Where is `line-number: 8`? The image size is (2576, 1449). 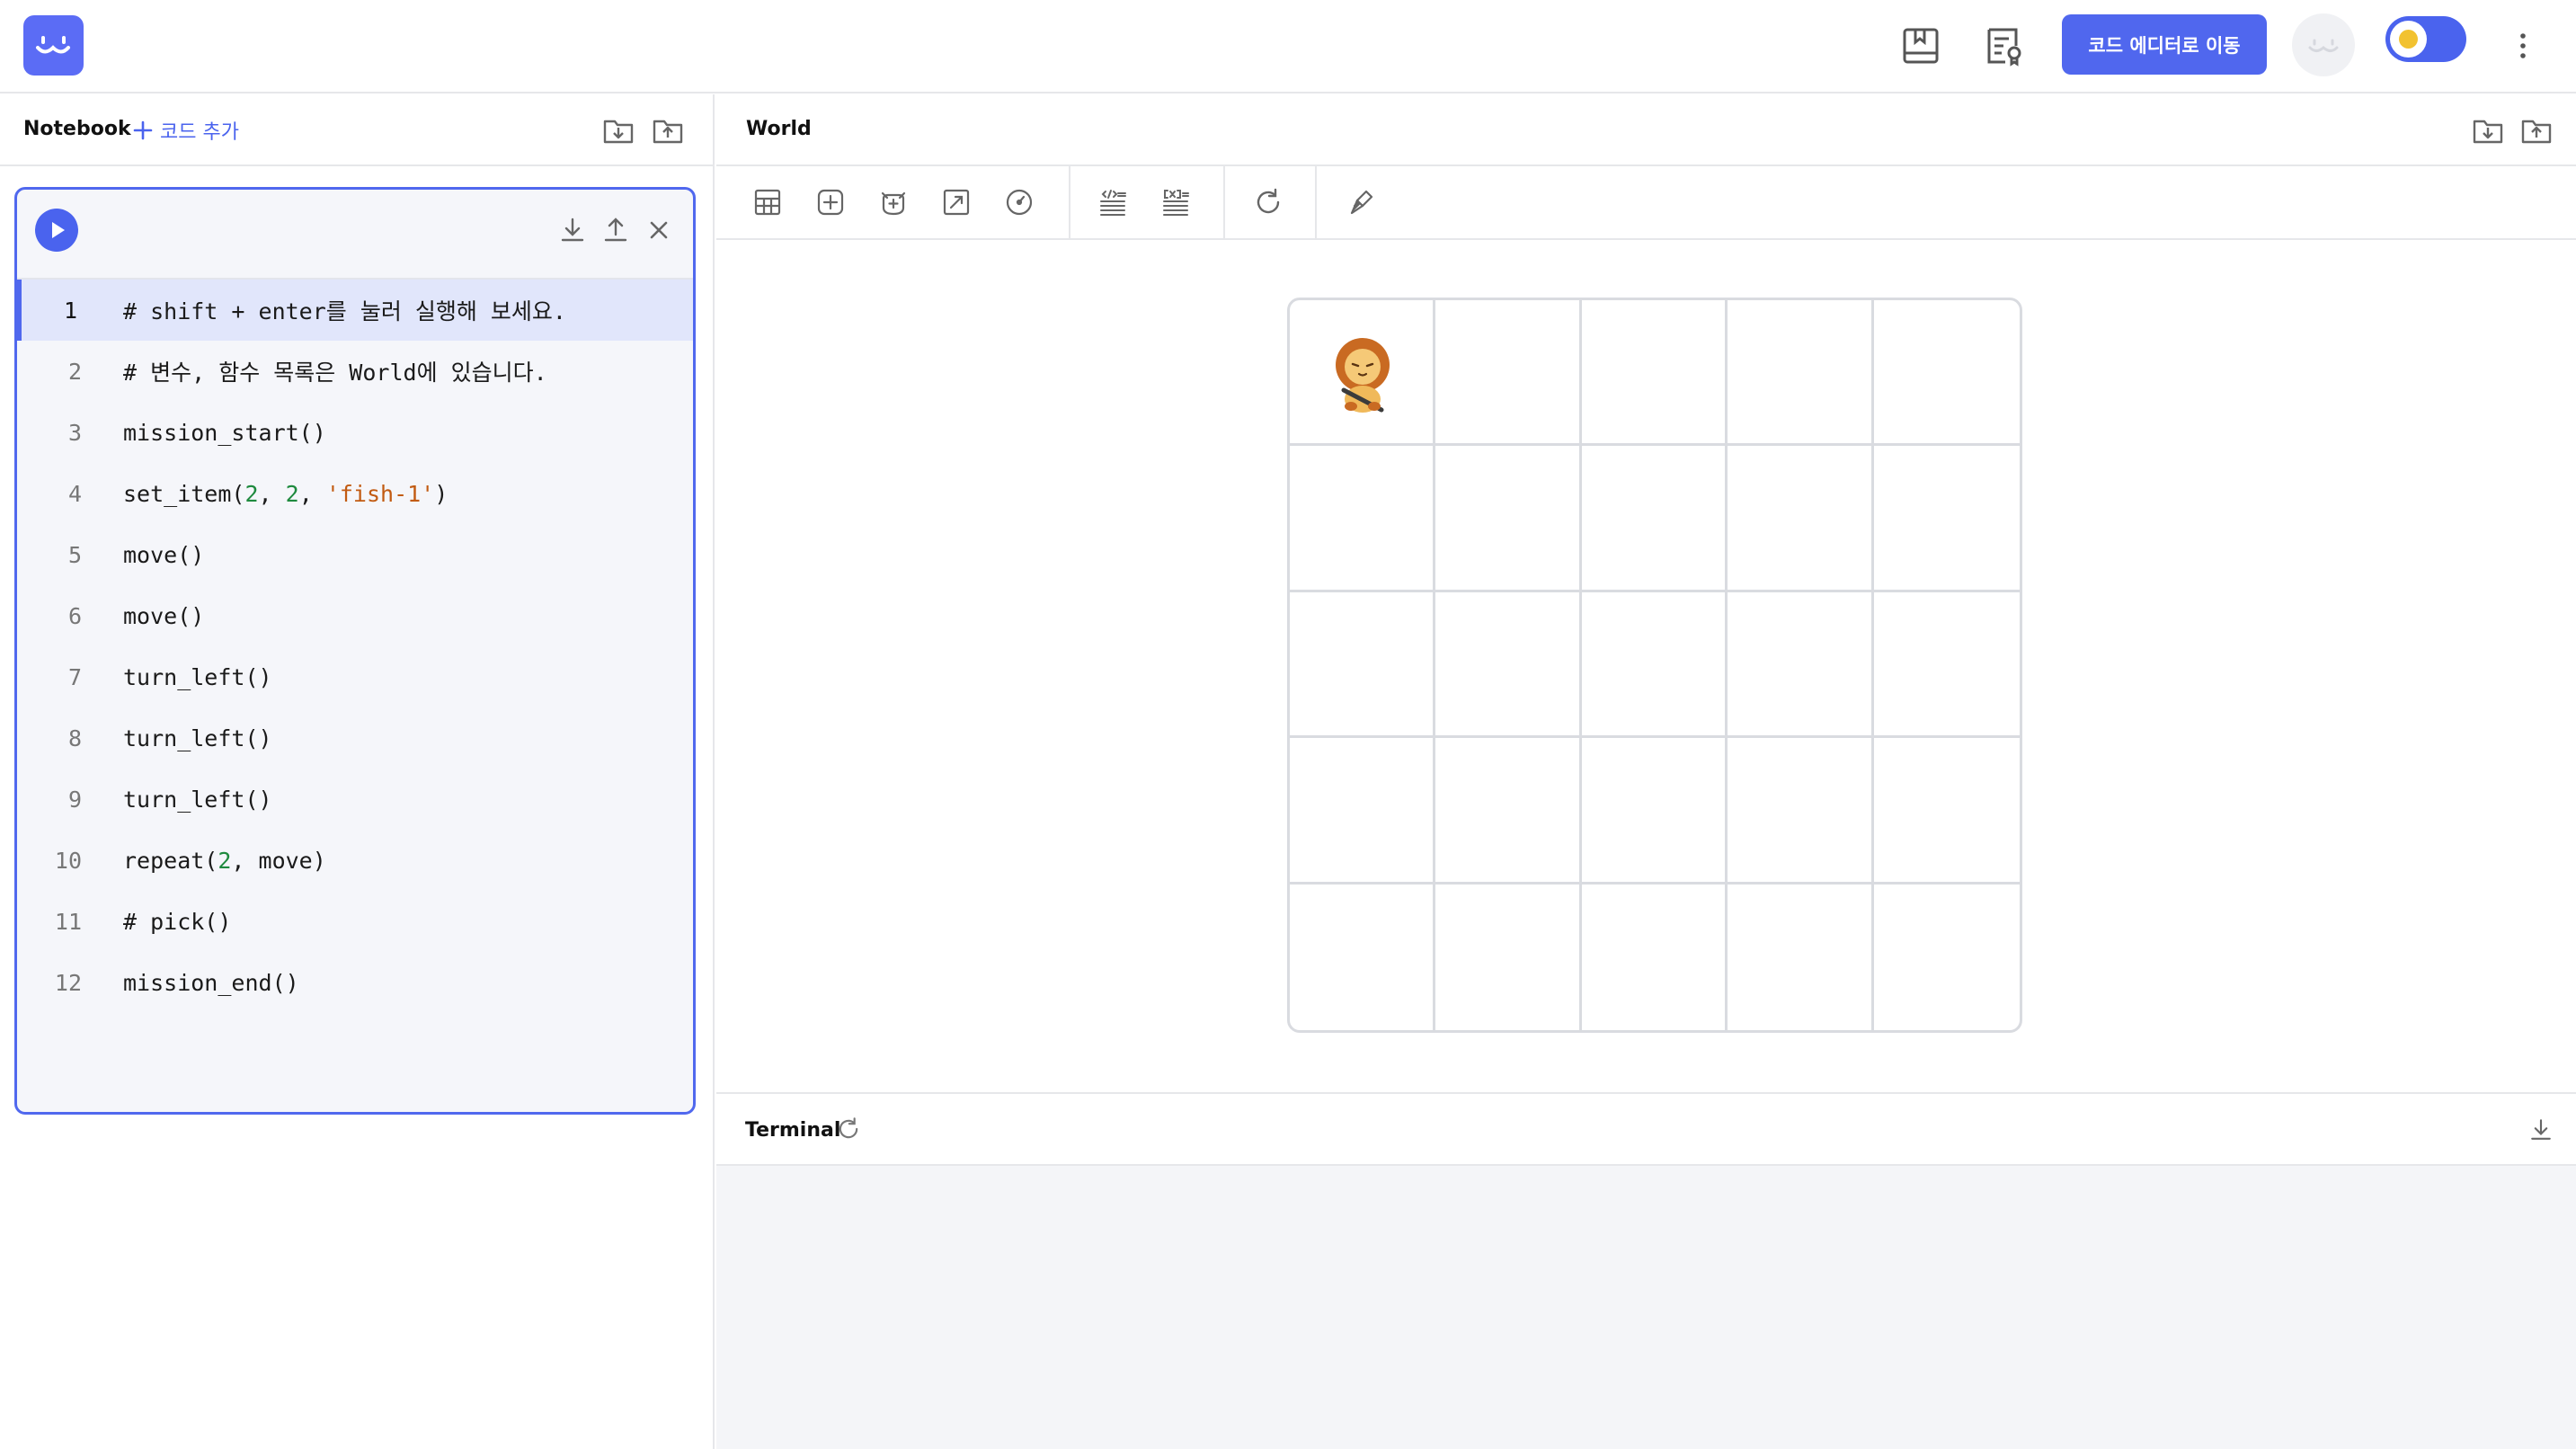 line-number: 8 is located at coordinates (74, 737).